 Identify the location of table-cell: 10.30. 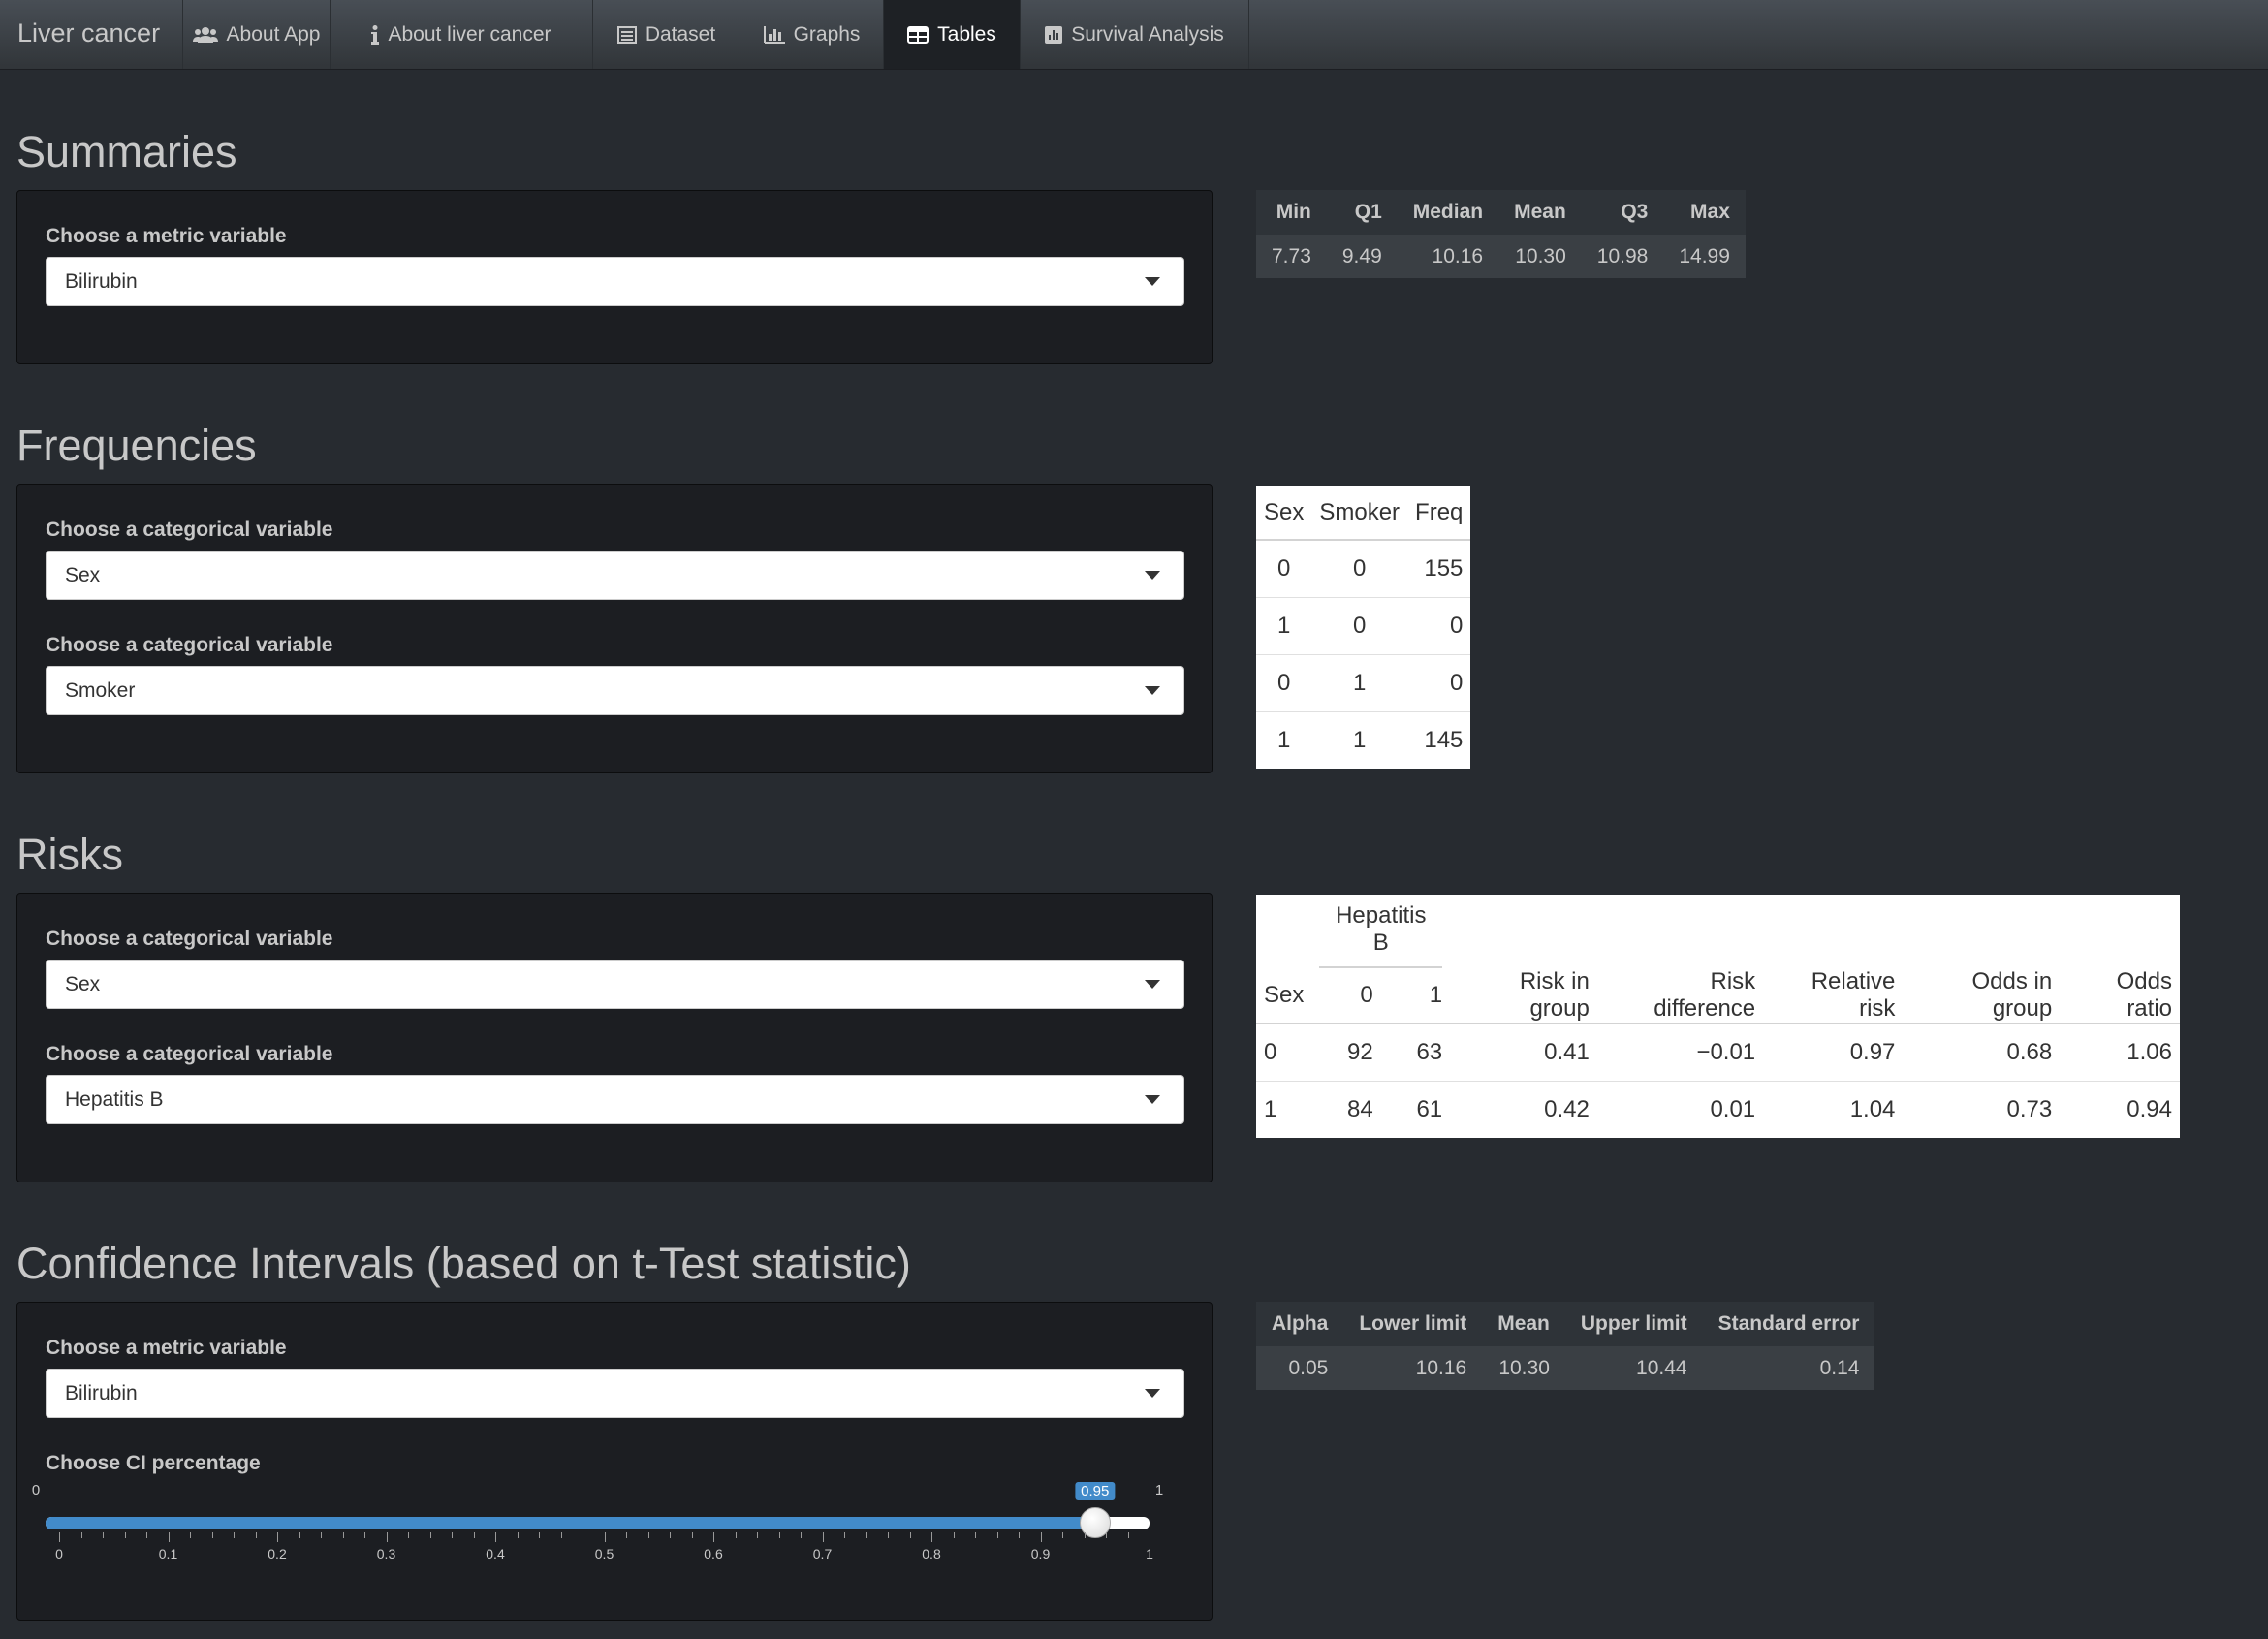
(1540, 256).